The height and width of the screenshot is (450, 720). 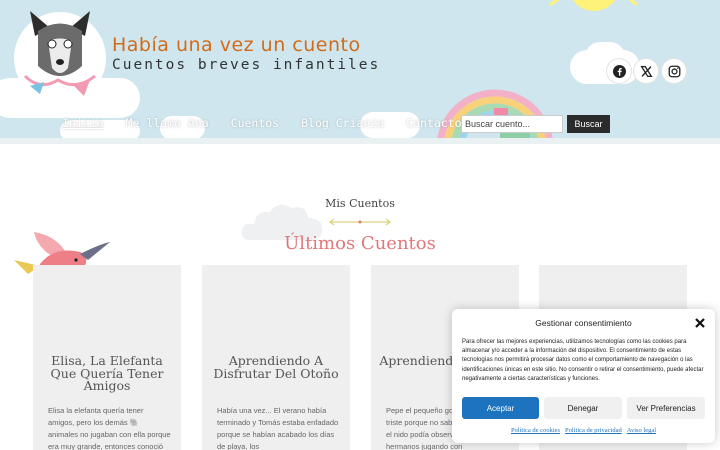 What do you see at coordinates (593, 5) in the screenshot?
I see `sun-decoration` at bounding box center [593, 5].